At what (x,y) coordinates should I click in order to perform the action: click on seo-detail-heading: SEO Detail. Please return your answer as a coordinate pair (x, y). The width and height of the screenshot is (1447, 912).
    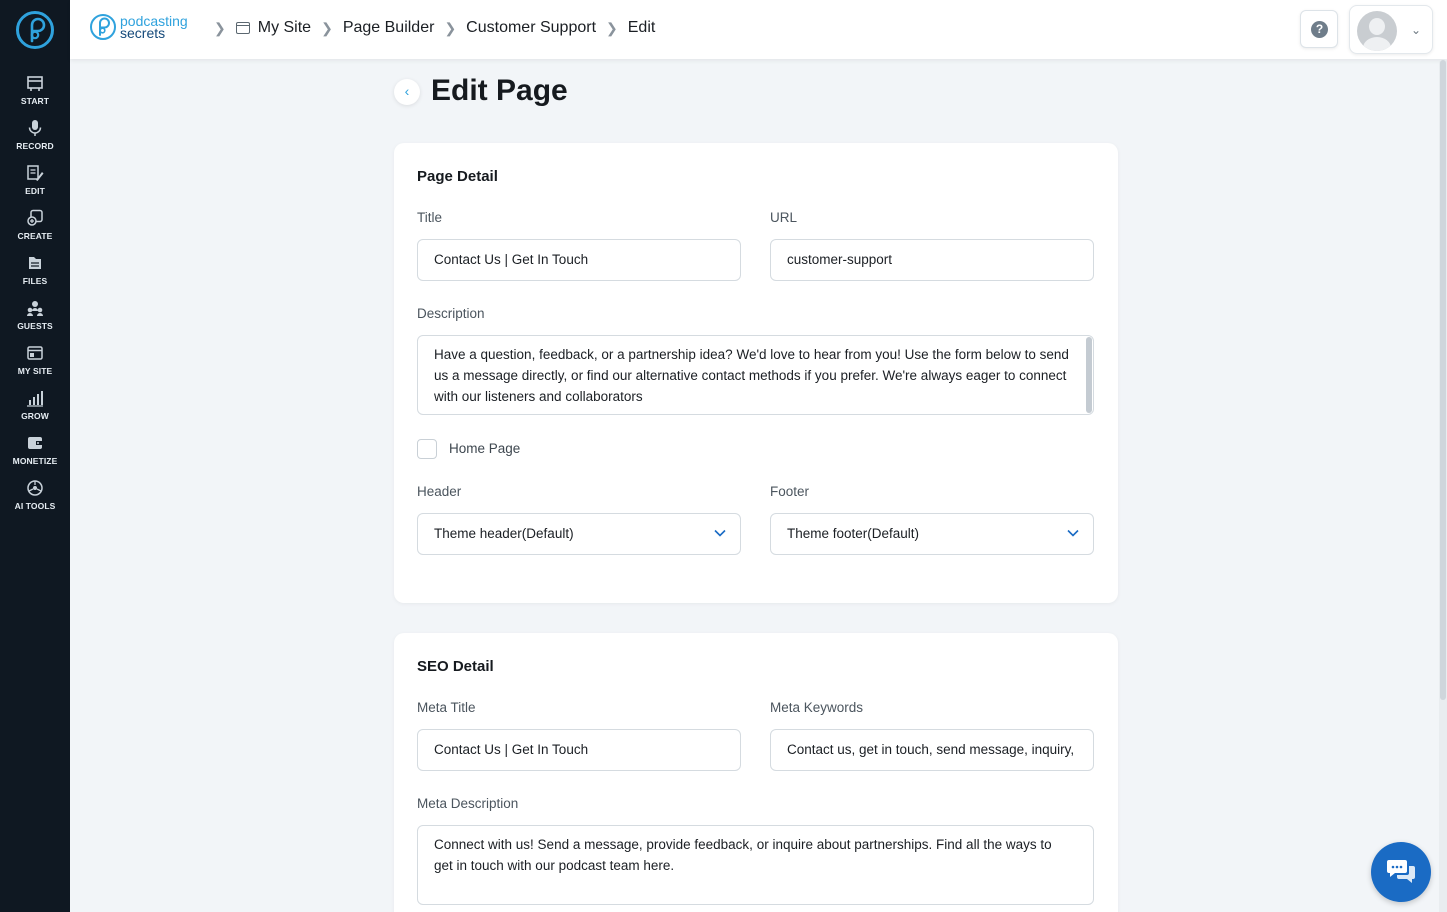
    Looking at the image, I should click on (455, 666).